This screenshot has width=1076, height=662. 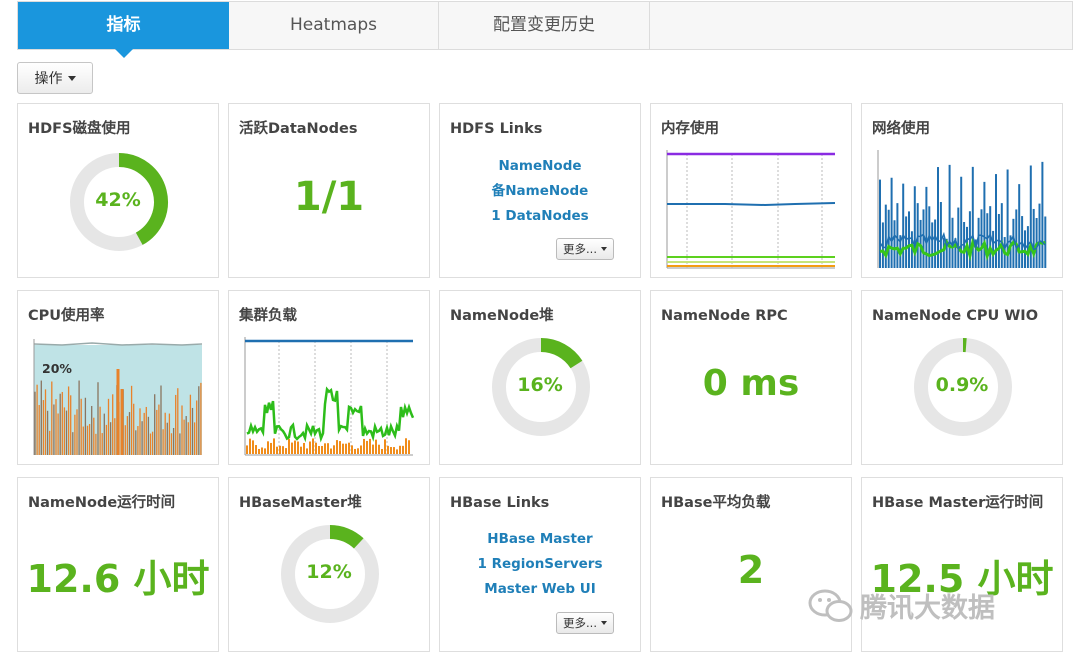 I want to click on tab-config-history: 配置变更历史, so click(x=544, y=25).